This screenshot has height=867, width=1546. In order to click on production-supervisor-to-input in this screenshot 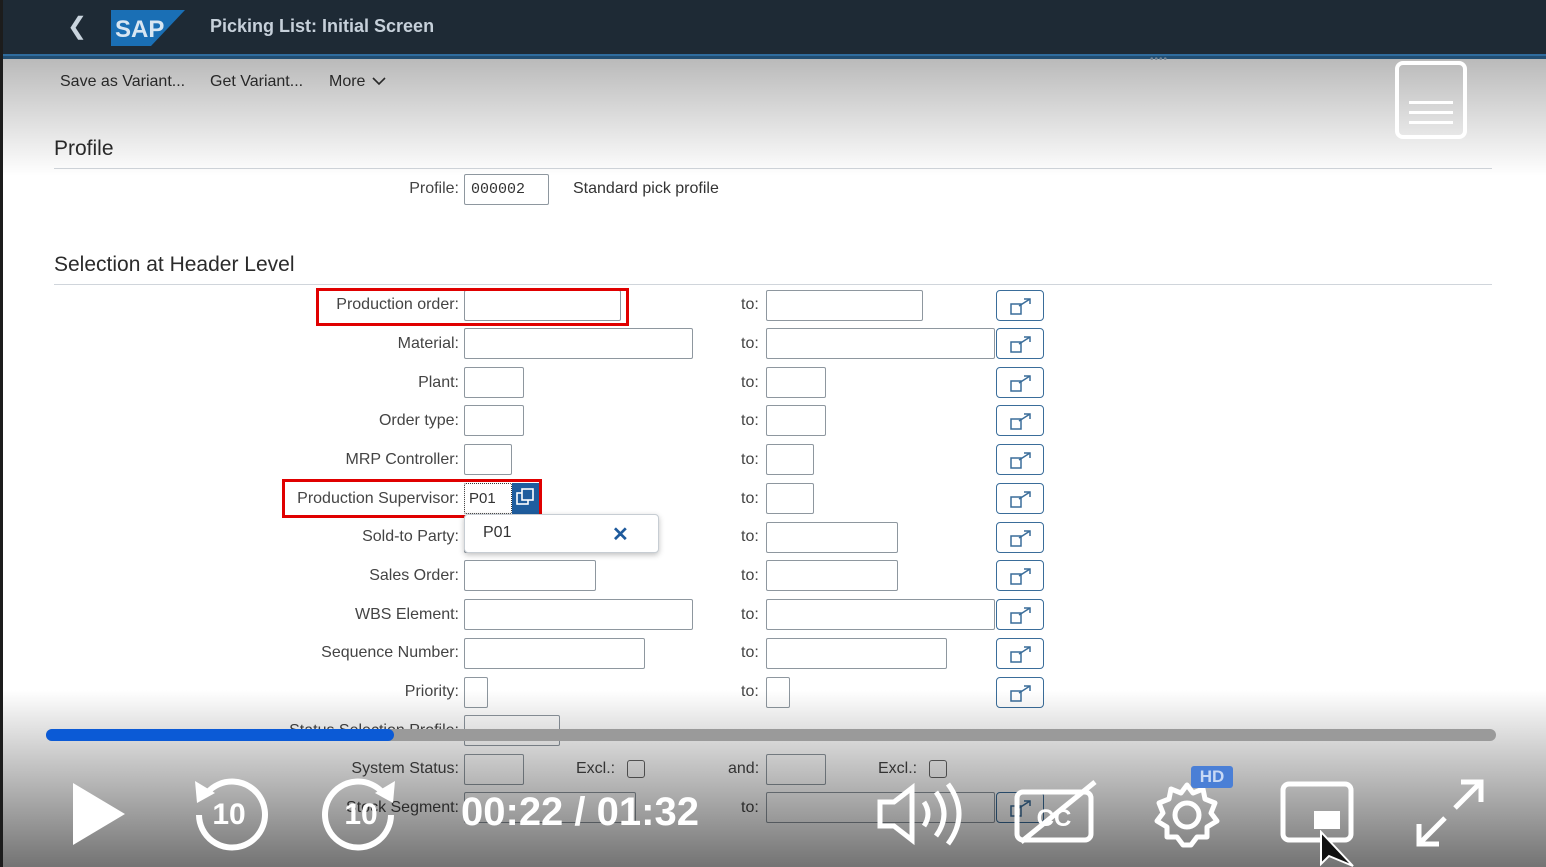, I will do `click(790, 498)`.